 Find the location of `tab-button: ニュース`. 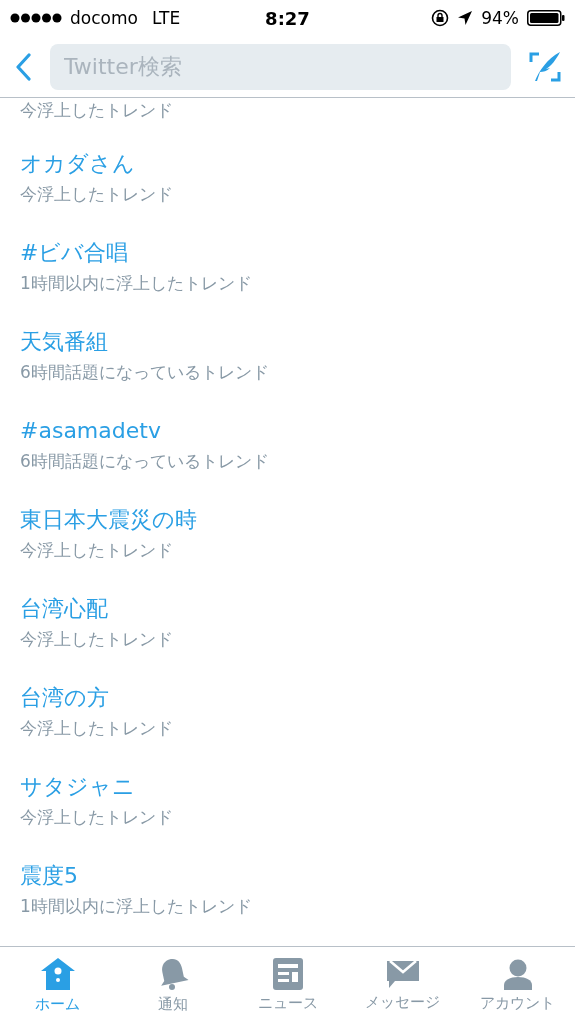

tab-button: ニュース is located at coordinates (287, 985).